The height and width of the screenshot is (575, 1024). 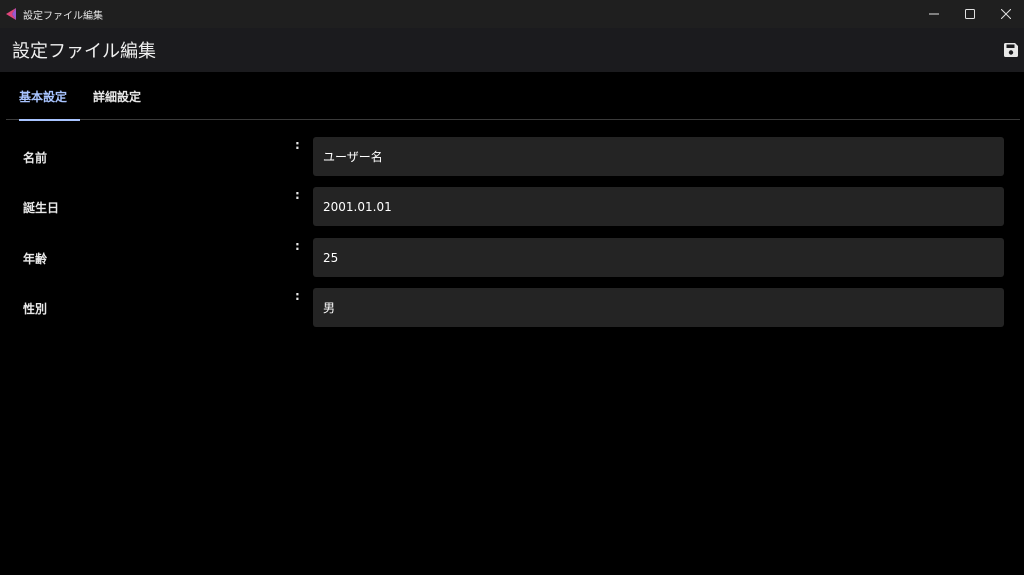 What do you see at coordinates (658, 257) in the screenshot?
I see `age-input` at bounding box center [658, 257].